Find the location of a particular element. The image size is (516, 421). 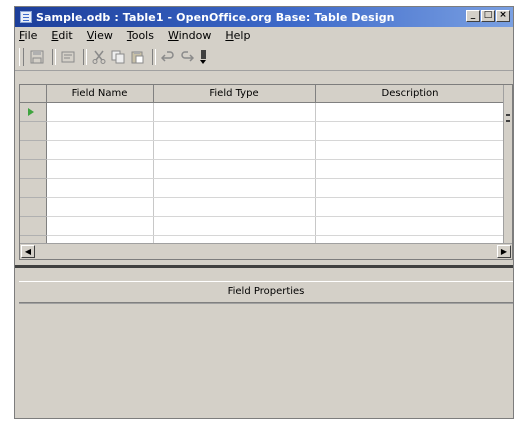

menu-tools: Tools is located at coordinates (140, 35).